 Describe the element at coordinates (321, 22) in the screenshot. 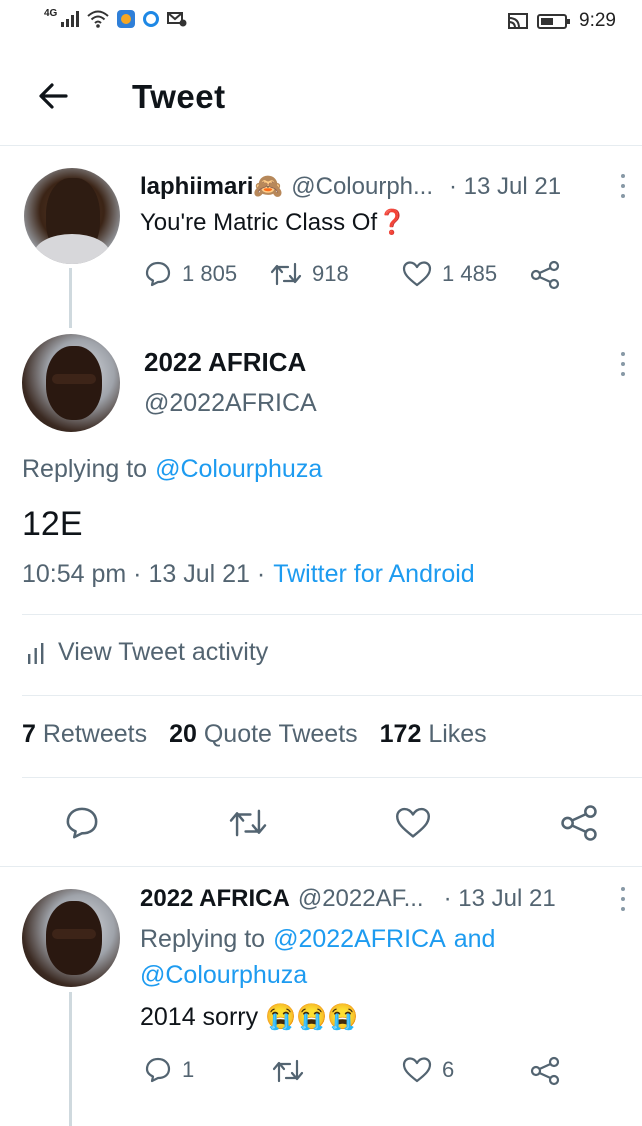

I see `status-bar: 4G 9:29` at that location.